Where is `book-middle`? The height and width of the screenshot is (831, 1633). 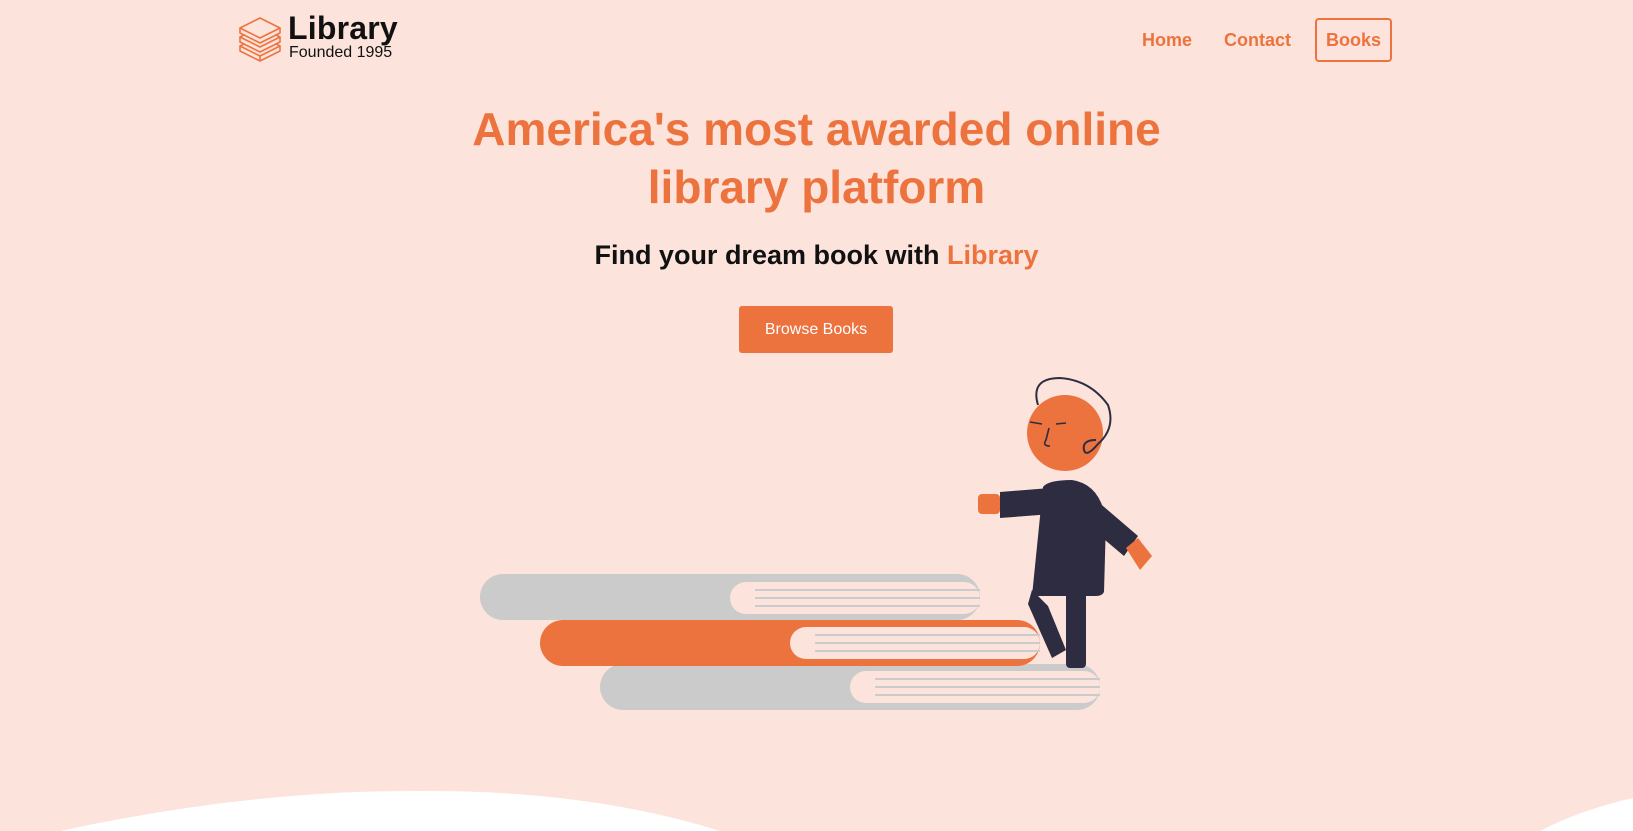
book-middle is located at coordinates (790, 643).